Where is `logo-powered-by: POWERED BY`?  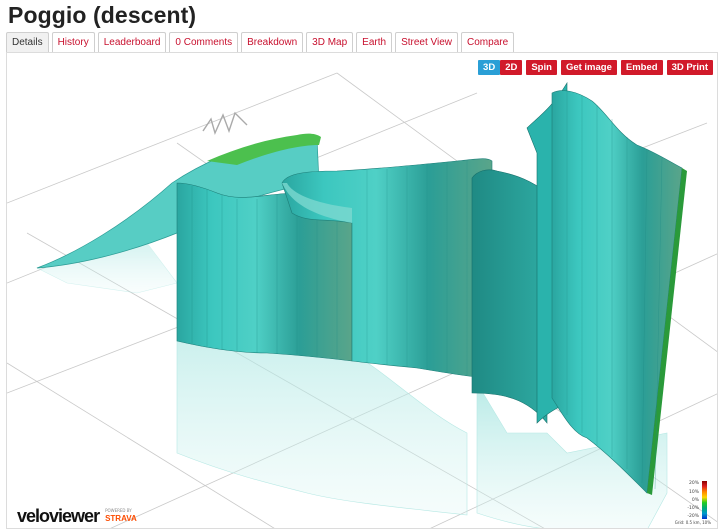
logo-powered-by: POWERED BY is located at coordinates (118, 510).